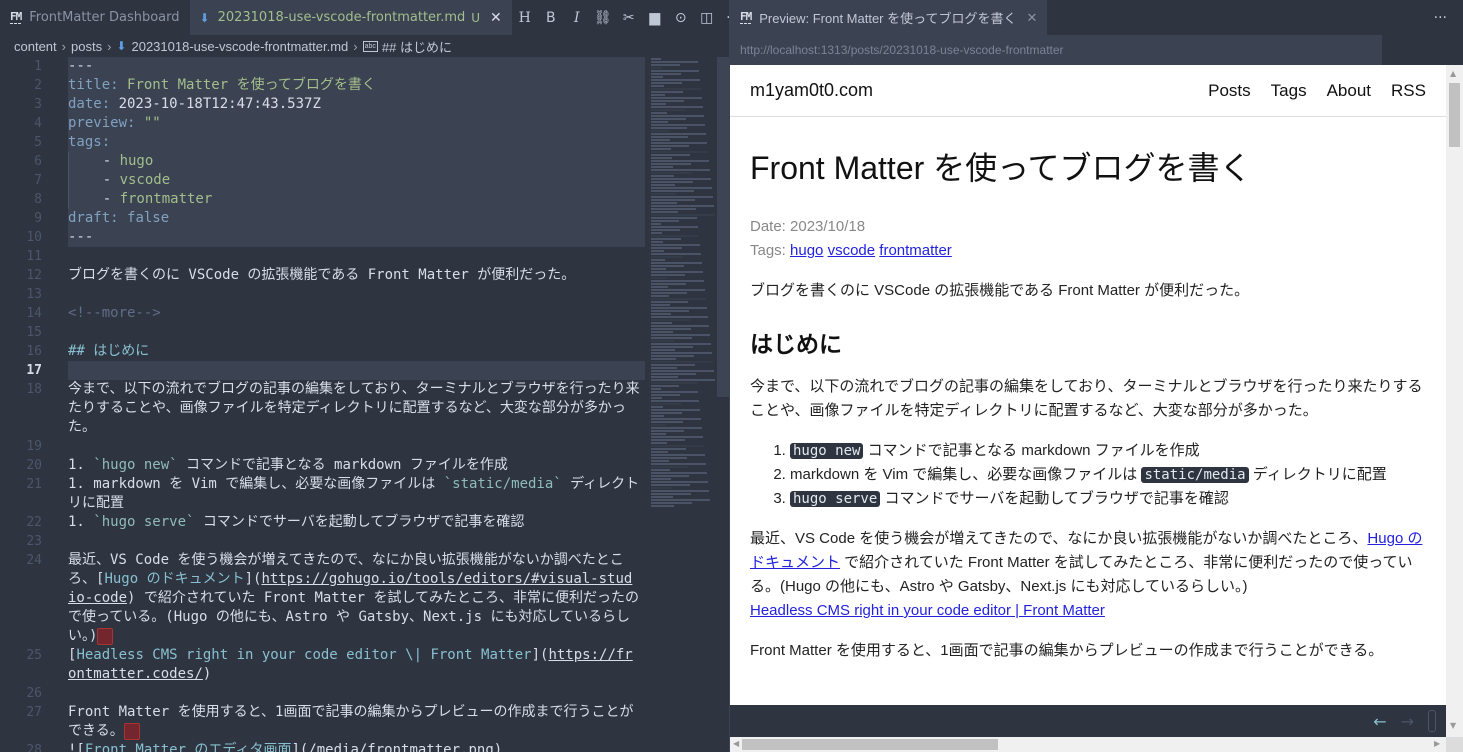 This screenshot has height=752, width=1463. What do you see at coordinates (95, 17) in the screenshot?
I see `tab-frontmatter-dashboard: FM FrontMatter Dashboard` at bounding box center [95, 17].